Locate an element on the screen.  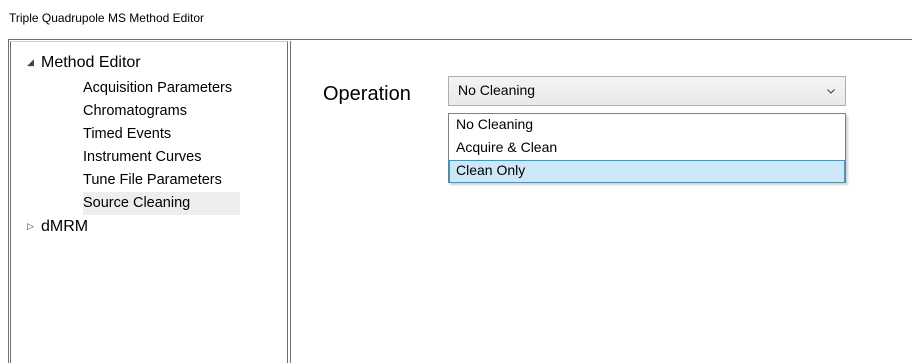
operation-label: Operation is located at coordinates (367, 94).